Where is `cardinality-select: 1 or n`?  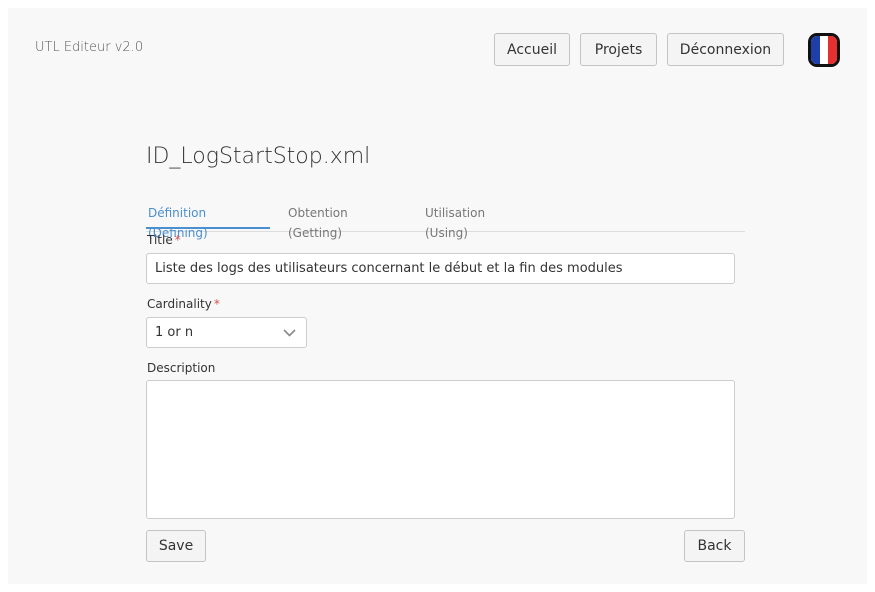 cardinality-select: 1 or n is located at coordinates (226, 332).